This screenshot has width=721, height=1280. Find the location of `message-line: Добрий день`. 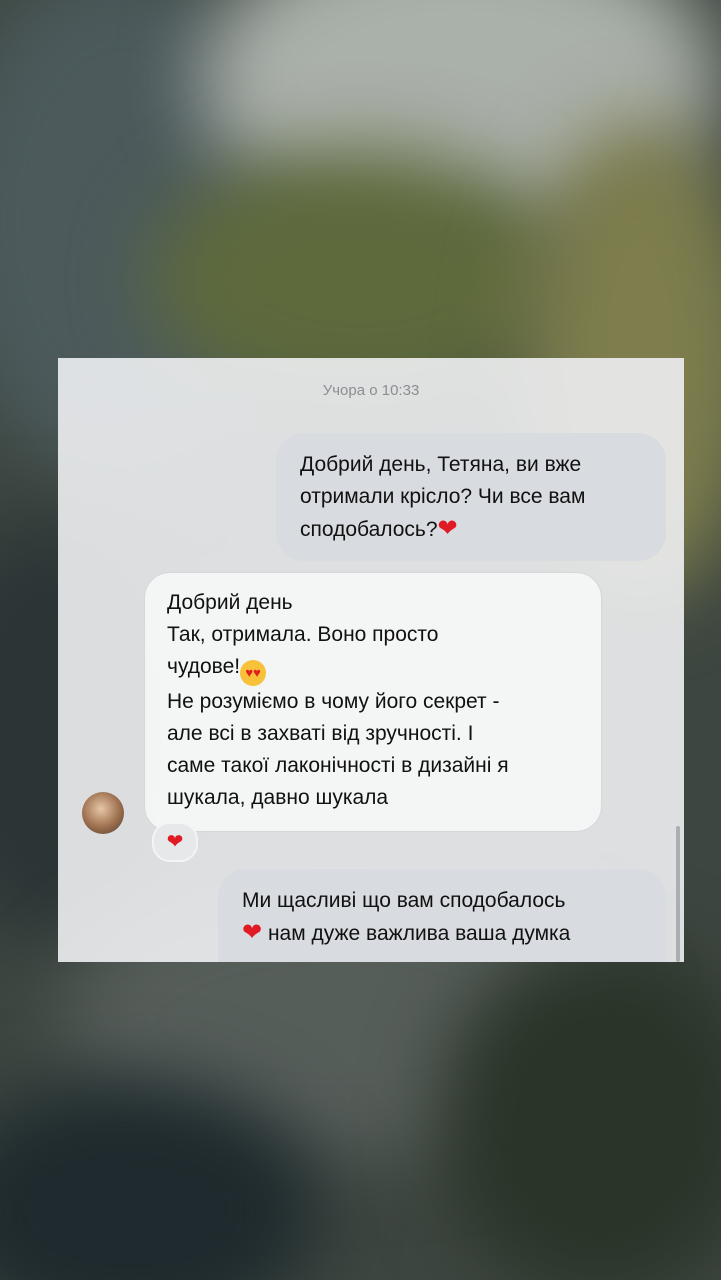

message-line: Добрий день is located at coordinates (230, 602).